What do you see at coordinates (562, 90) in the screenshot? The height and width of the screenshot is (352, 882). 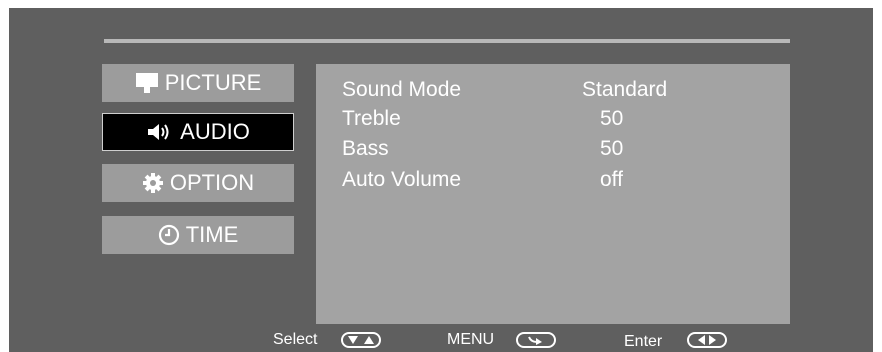 I see `setting-row-sound-mode: Sound Mode Standard` at bounding box center [562, 90].